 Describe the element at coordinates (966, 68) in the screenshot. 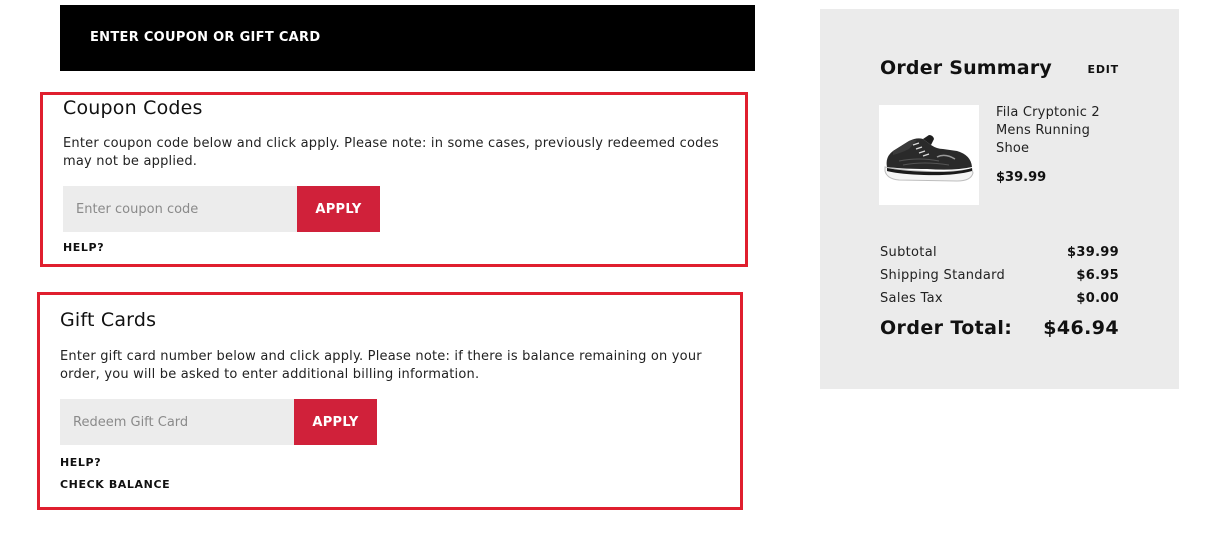

I see `order-summary-title: Order Summary` at that location.